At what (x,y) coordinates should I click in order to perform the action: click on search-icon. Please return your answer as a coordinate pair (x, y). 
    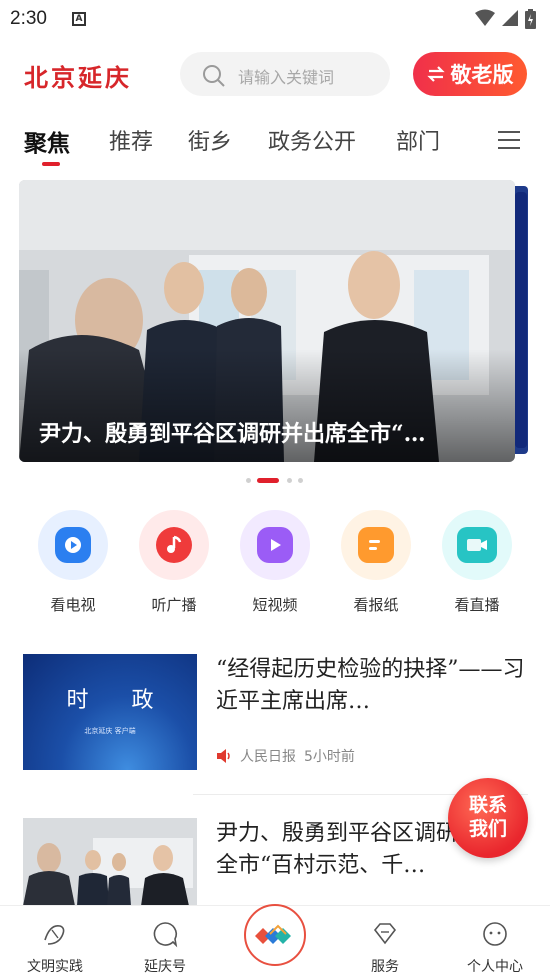
    Looking at the image, I should click on (214, 76).